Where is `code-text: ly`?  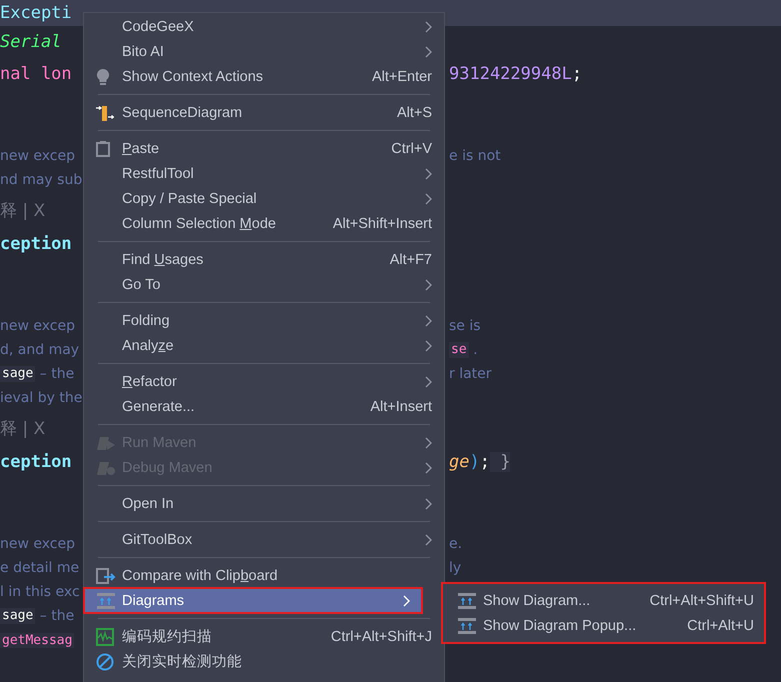
code-text: ly is located at coordinates (455, 568).